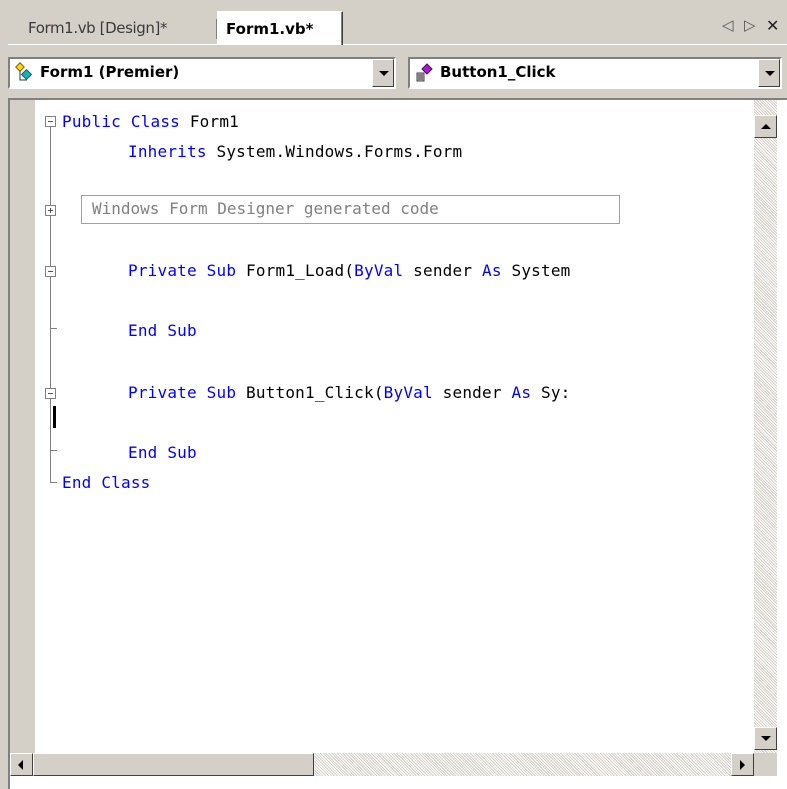 The image size is (787, 789). Describe the element at coordinates (54, 417) in the screenshot. I see `text-caret` at that location.